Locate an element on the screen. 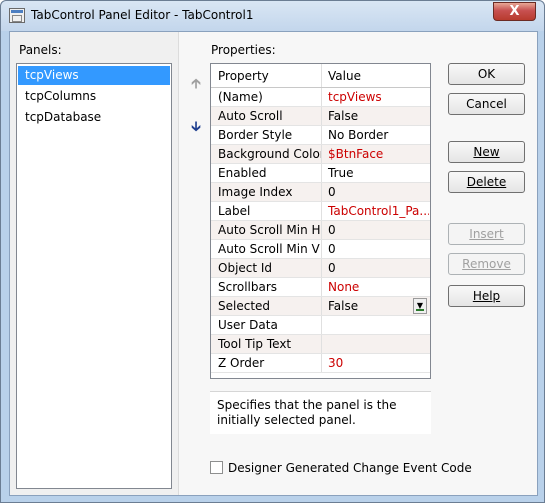 This screenshot has height=503, width=545. delete-button: Delete is located at coordinates (486, 182).